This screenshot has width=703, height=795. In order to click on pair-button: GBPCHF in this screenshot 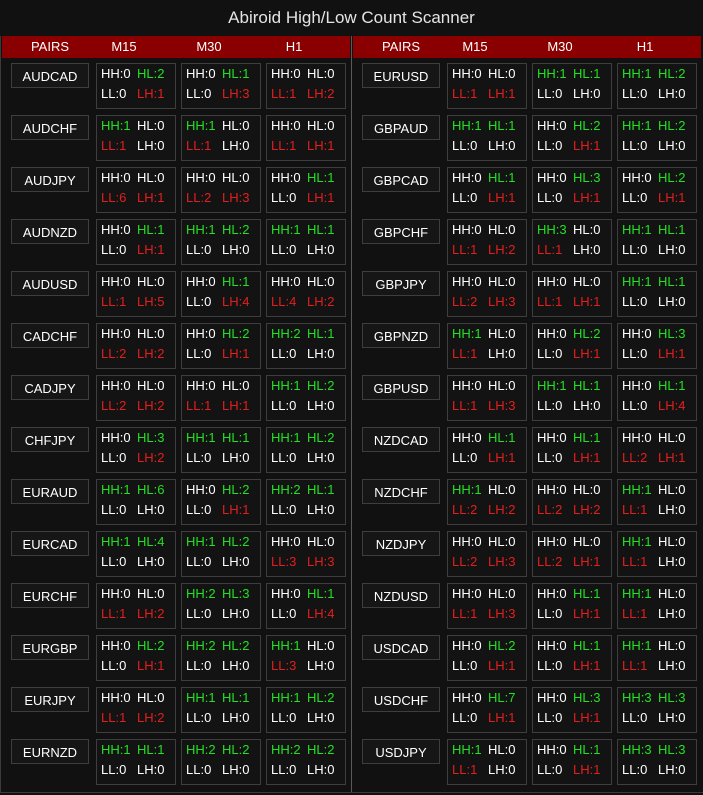, I will do `click(401, 231)`.